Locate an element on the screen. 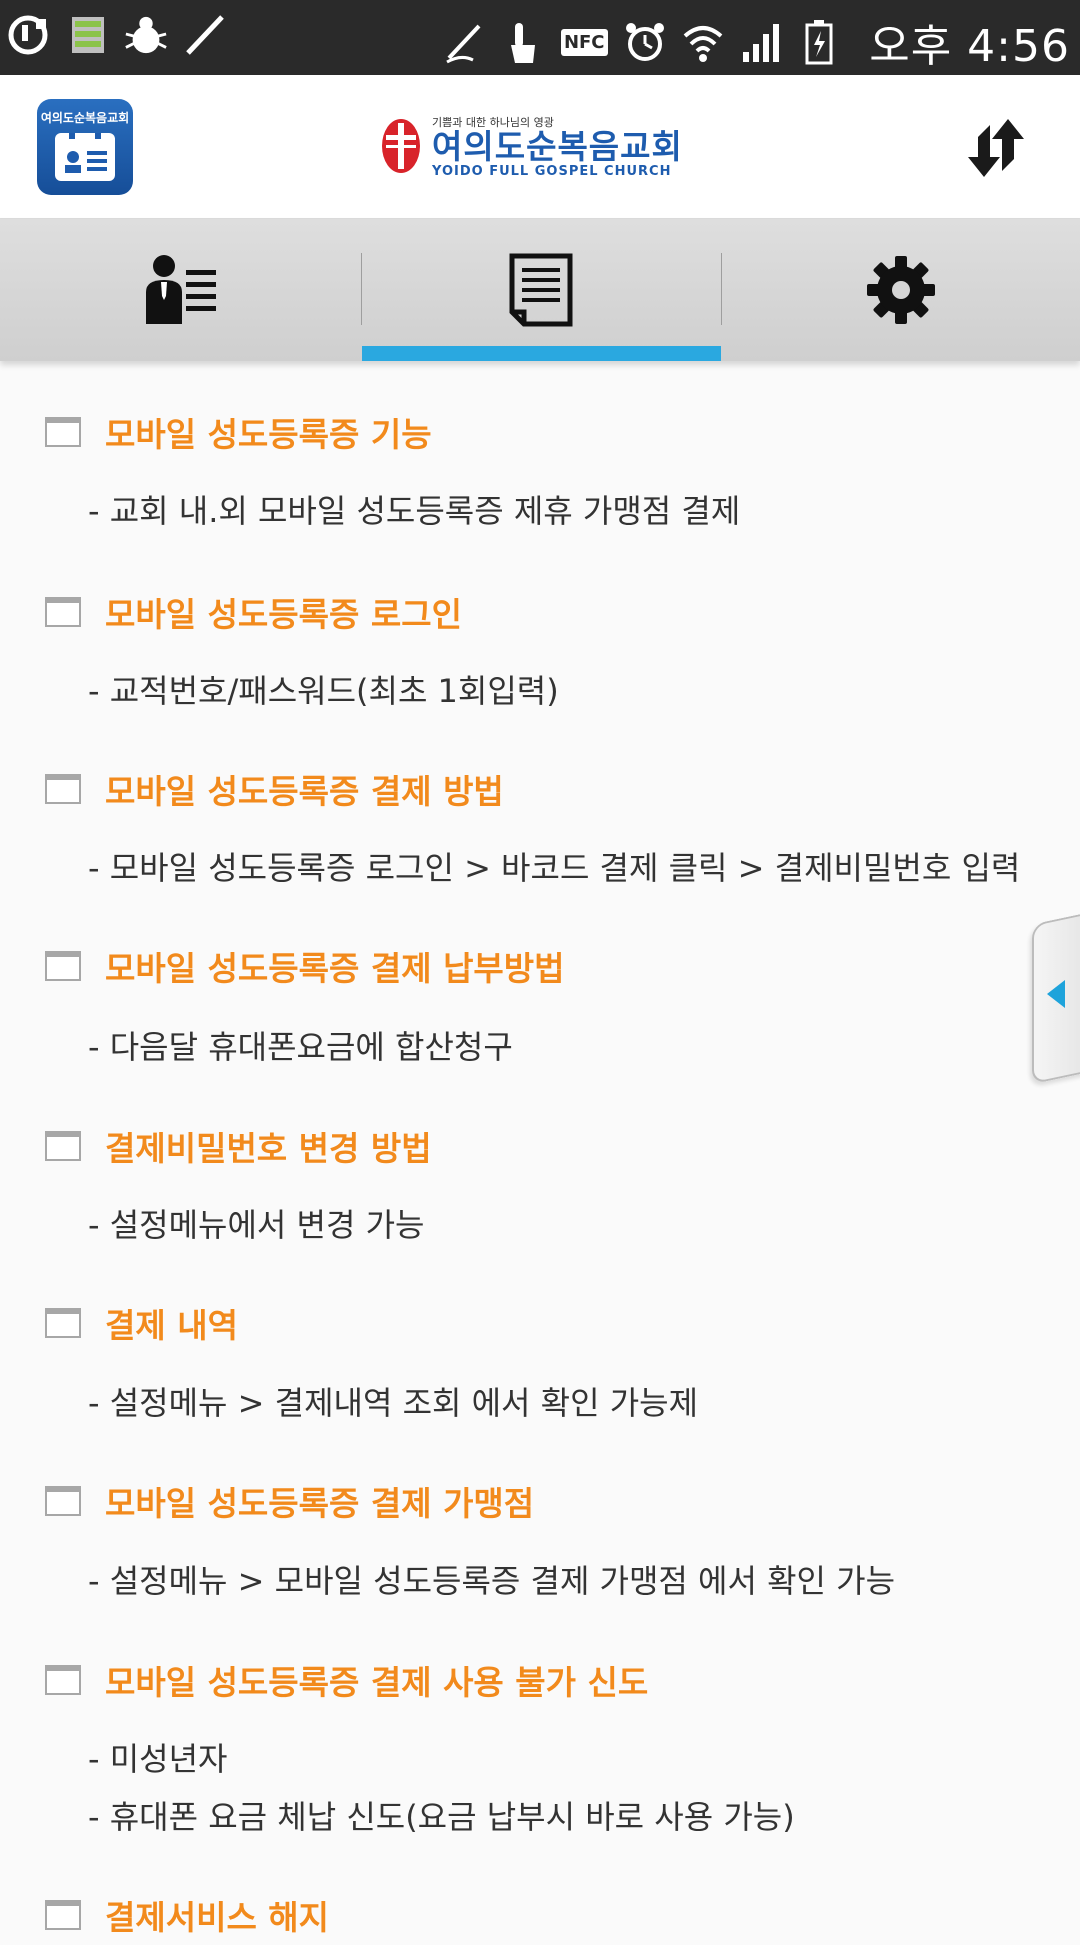 This screenshot has height=1945, width=1080. sync-button is located at coordinates (996, 148).